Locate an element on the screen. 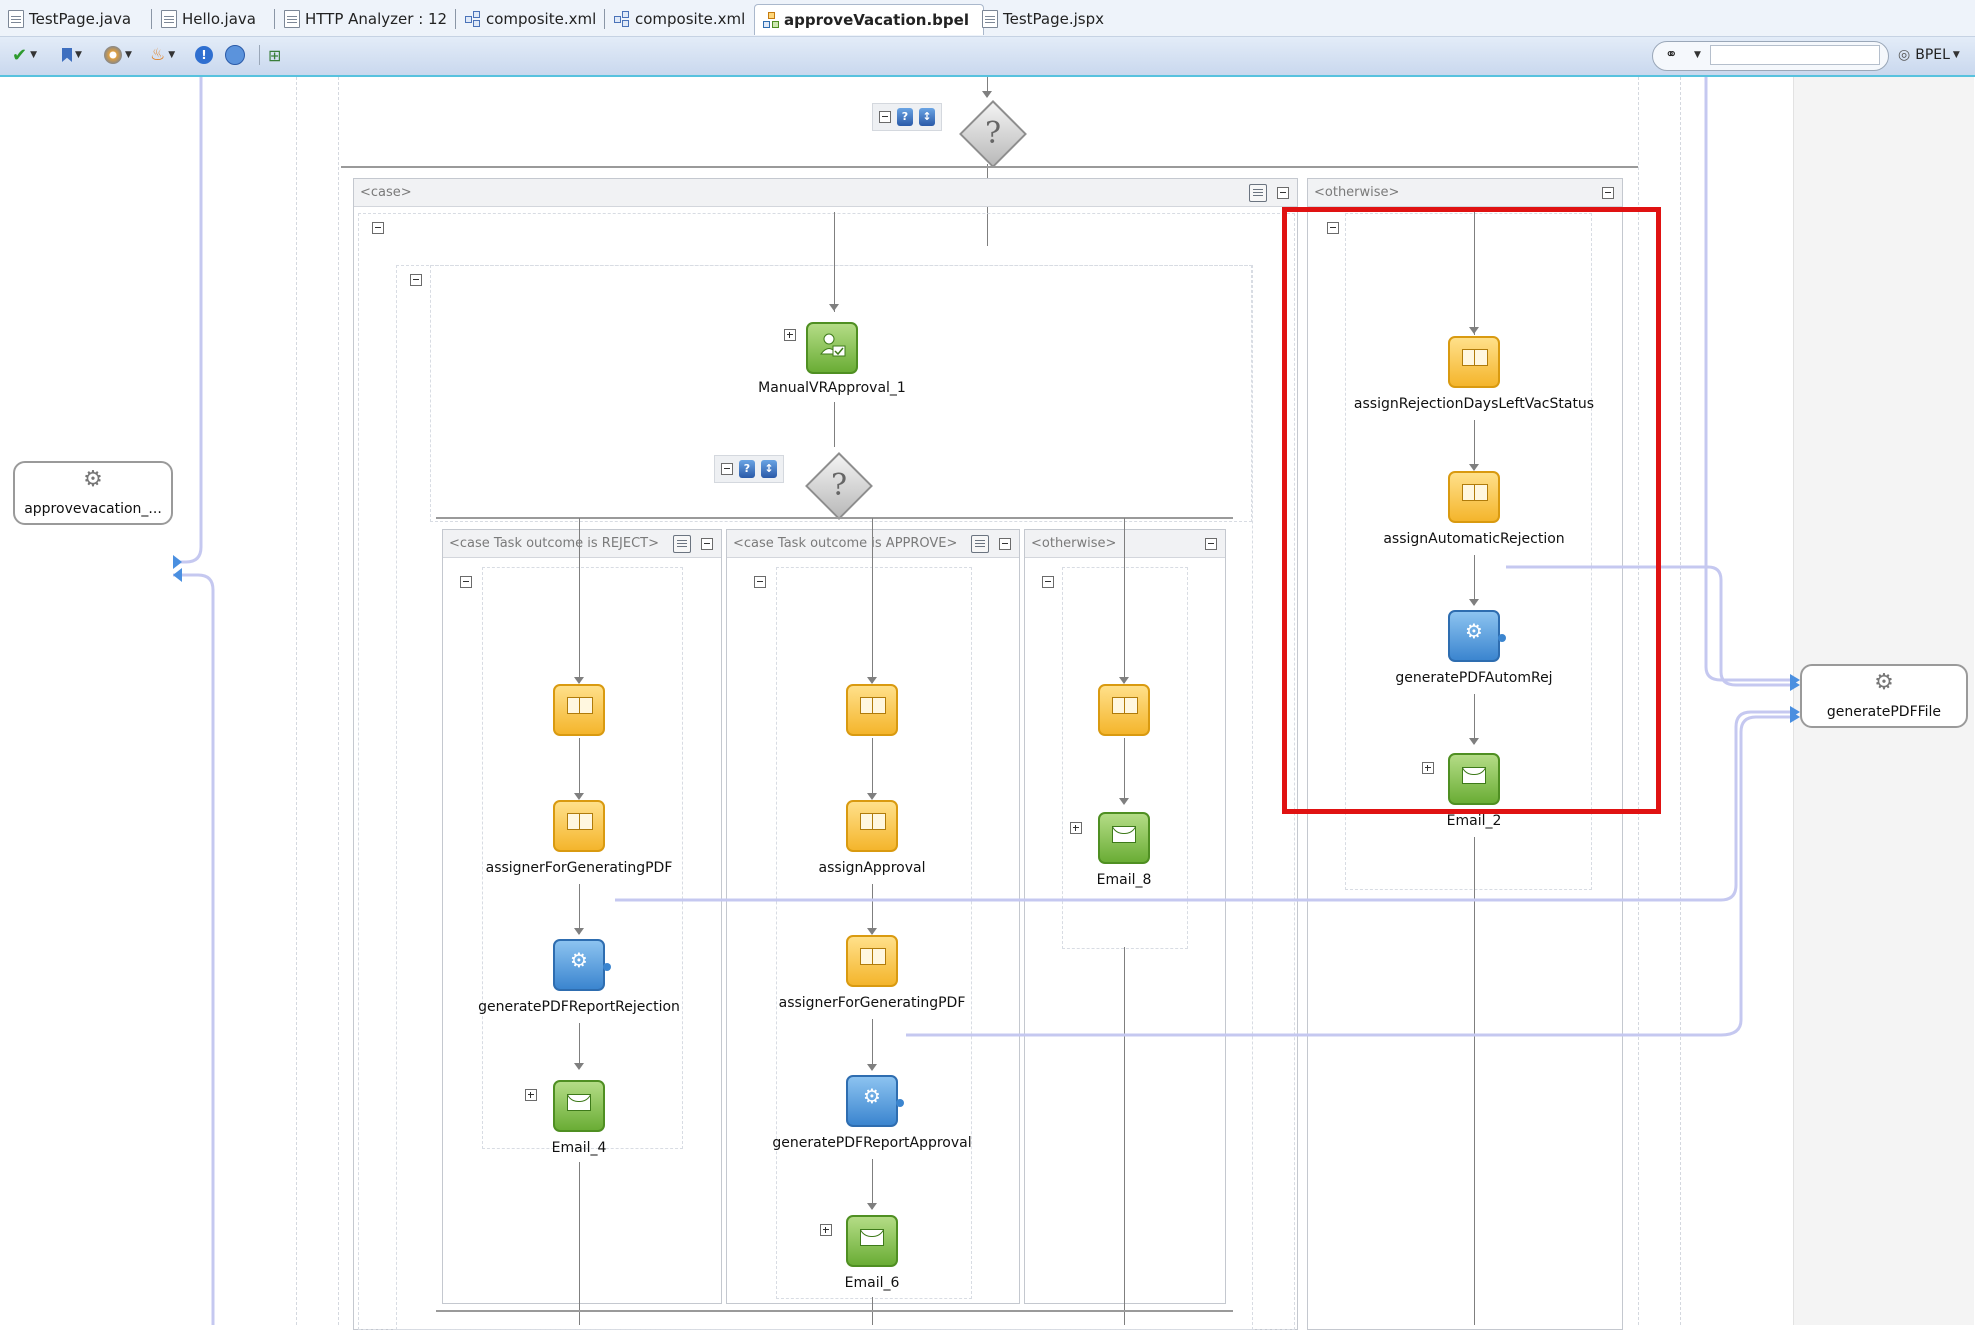 The width and height of the screenshot is (1975, 1330). bpel-menu-button: ◎ BPEL ▼ is located at coordinates (1929, 55).